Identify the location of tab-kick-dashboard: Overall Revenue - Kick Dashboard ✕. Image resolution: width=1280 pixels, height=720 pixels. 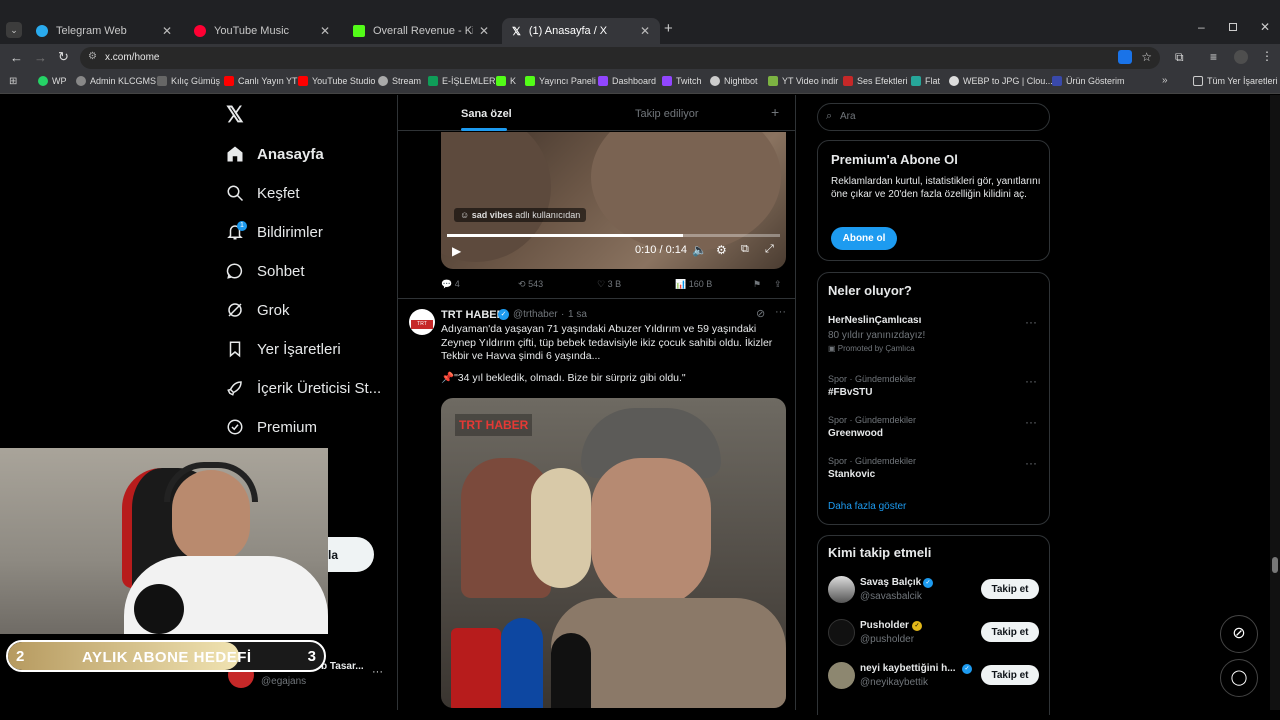
(421, 31).